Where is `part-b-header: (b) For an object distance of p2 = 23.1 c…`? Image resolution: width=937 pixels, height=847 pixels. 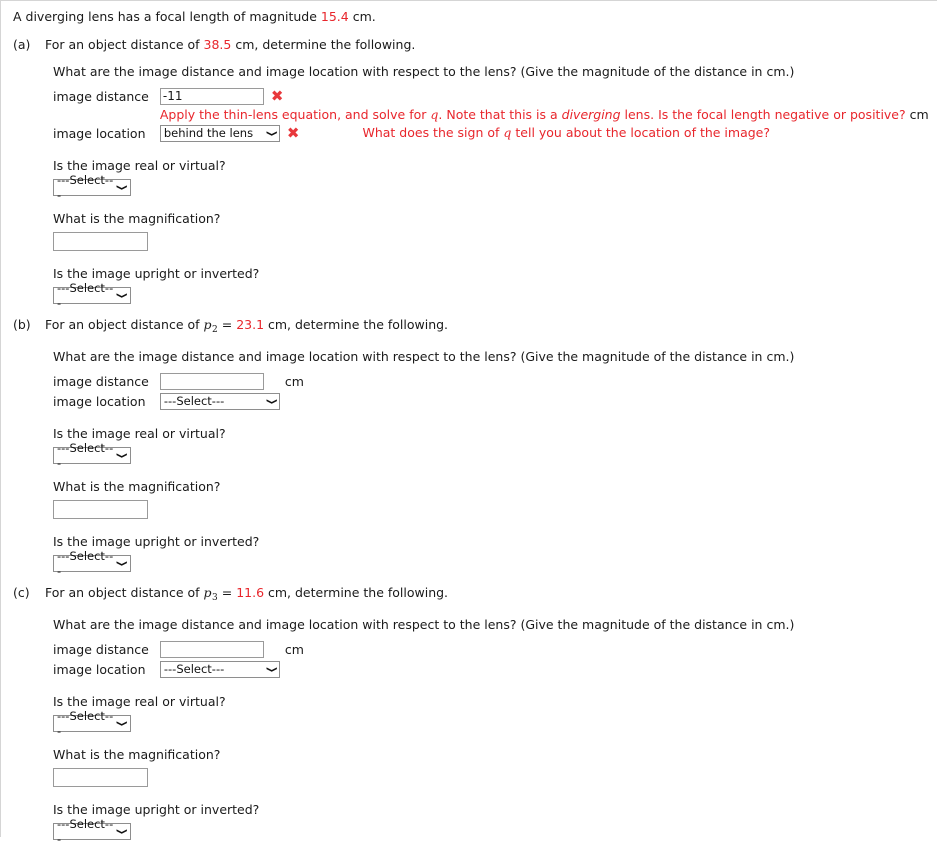 part-b-header: (b) For an object distance of p2 = 23.1 c… is located at coordinates (231, 326).